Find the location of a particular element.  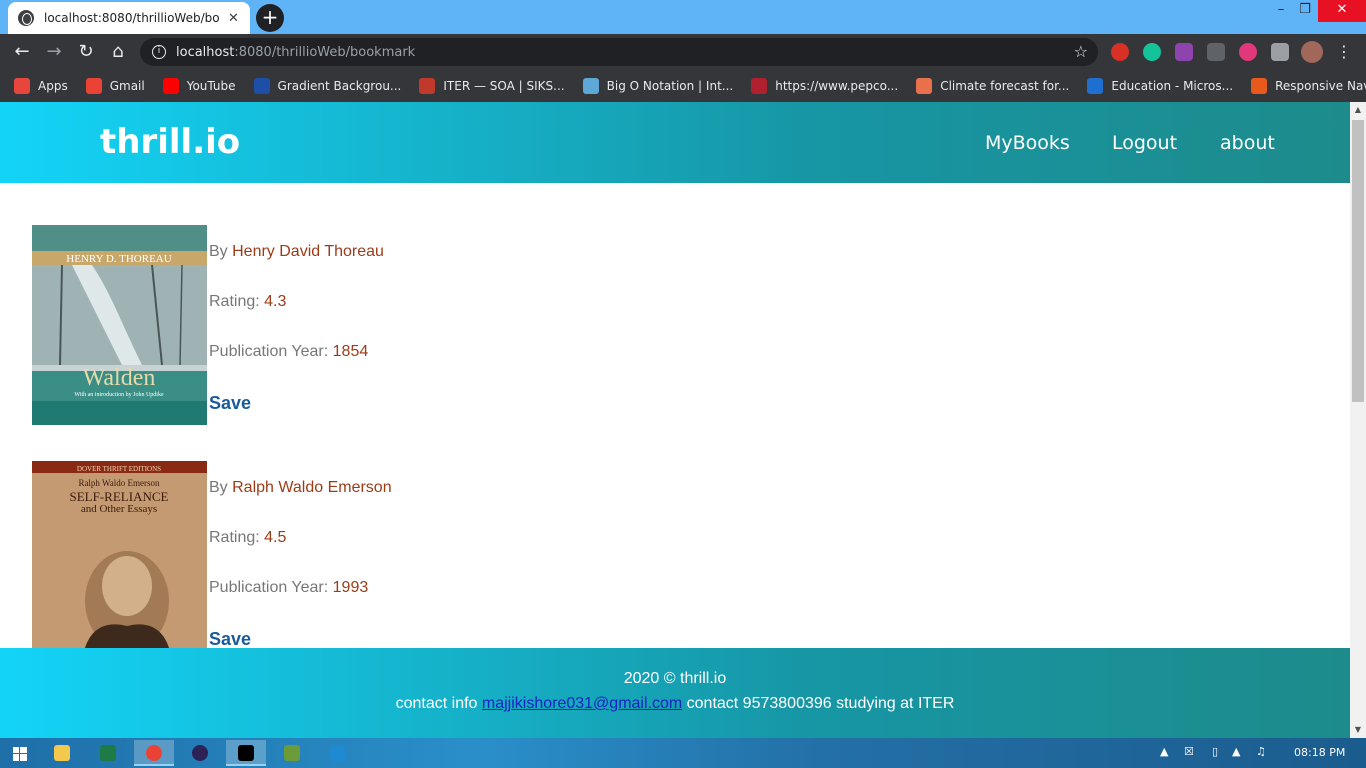

contact-email-link: majjikishore031@gmail.com is located at coordinates (582, 703).